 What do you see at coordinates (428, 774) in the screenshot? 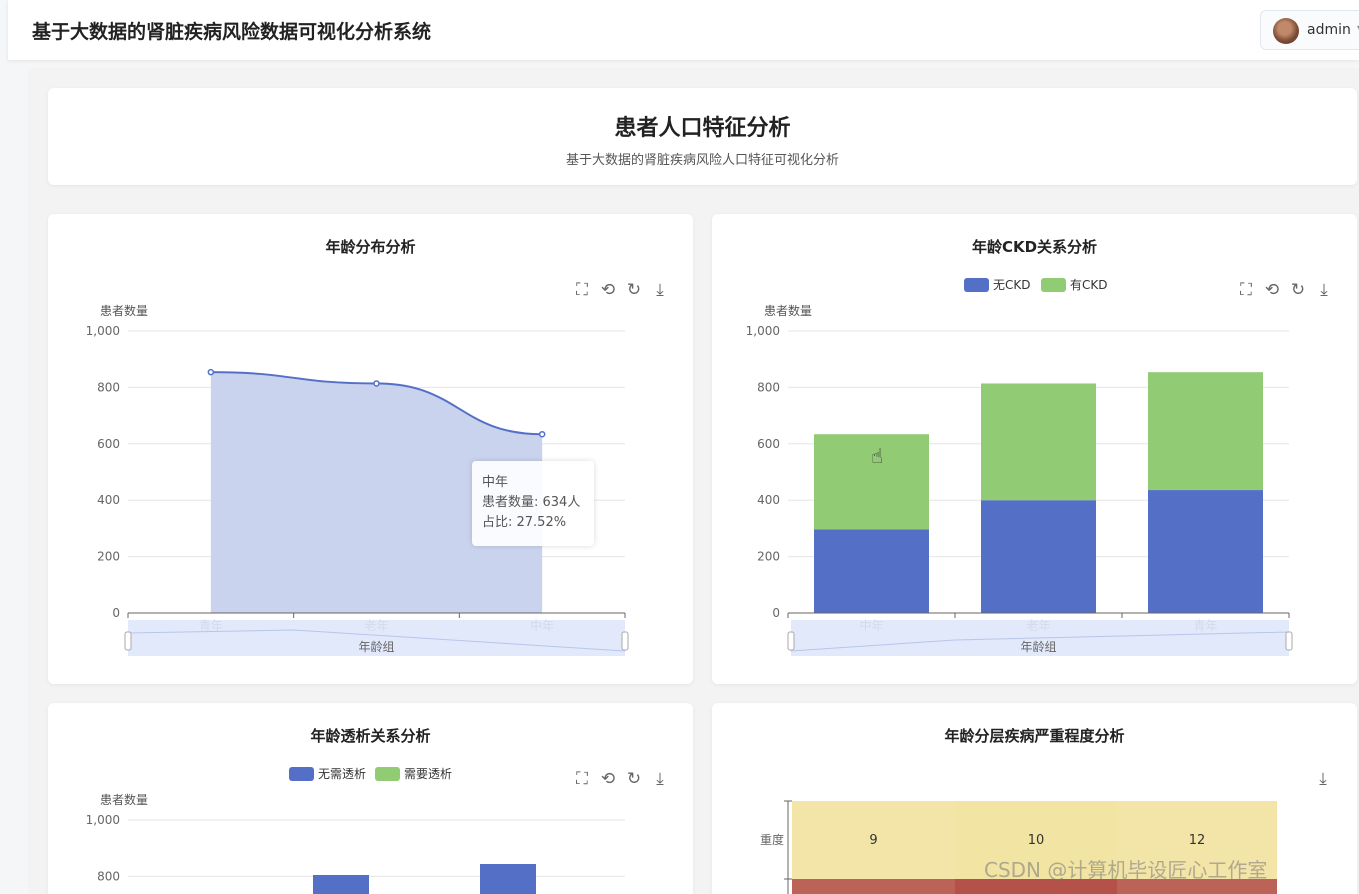
I see `legend-label: 需要透析` at bounding box center [428, 774].